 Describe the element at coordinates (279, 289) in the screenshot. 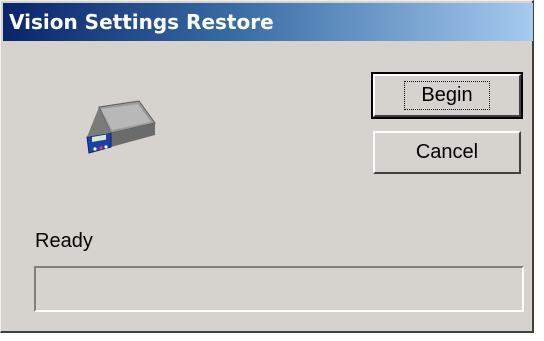

I see `progress-bar` at that location.